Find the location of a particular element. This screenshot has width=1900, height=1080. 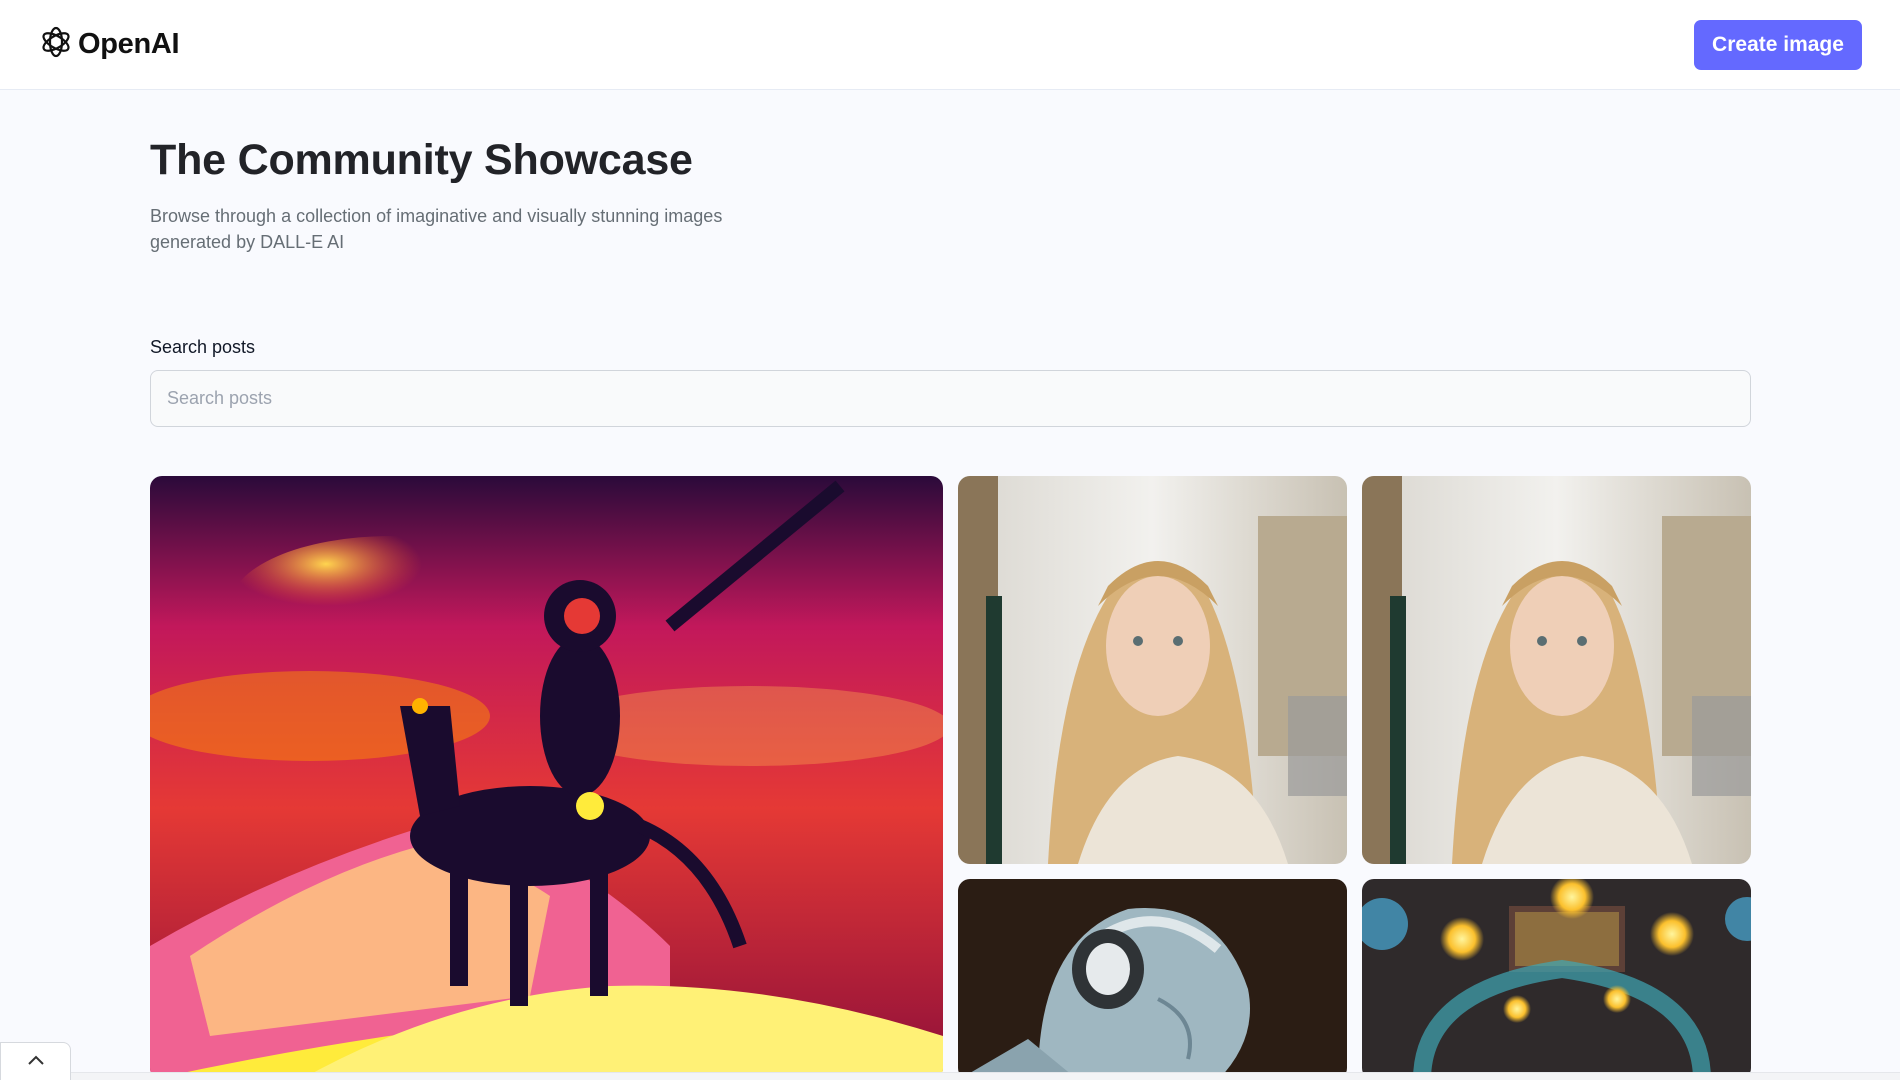

page-title: The Community Showcase is located at coordinates (421, 160).